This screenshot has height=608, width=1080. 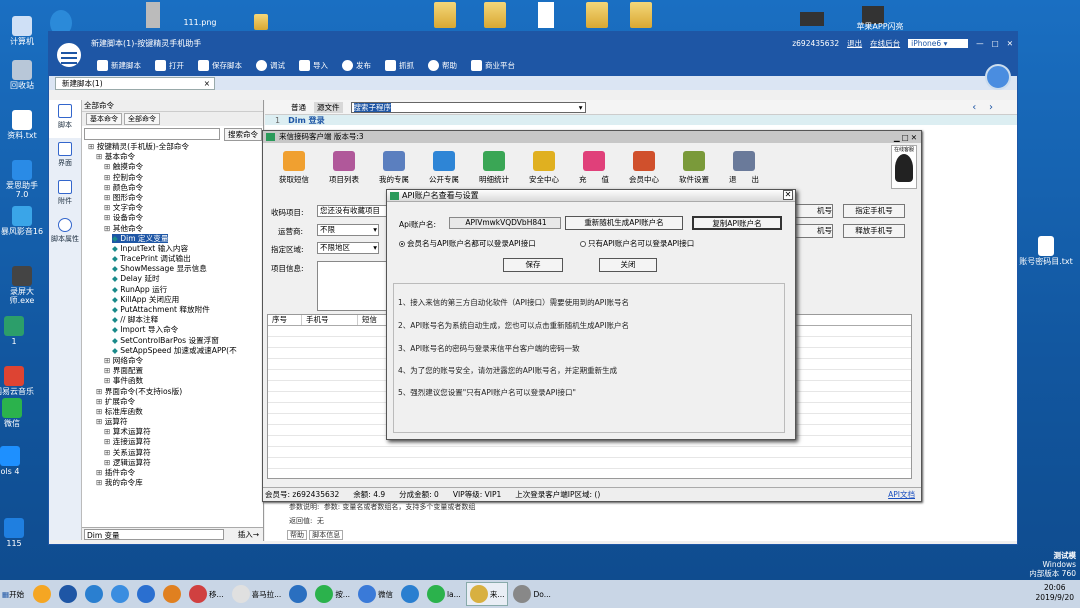 I want to click on tab-script-info: 脚本信息, so click(x=326, y=535).